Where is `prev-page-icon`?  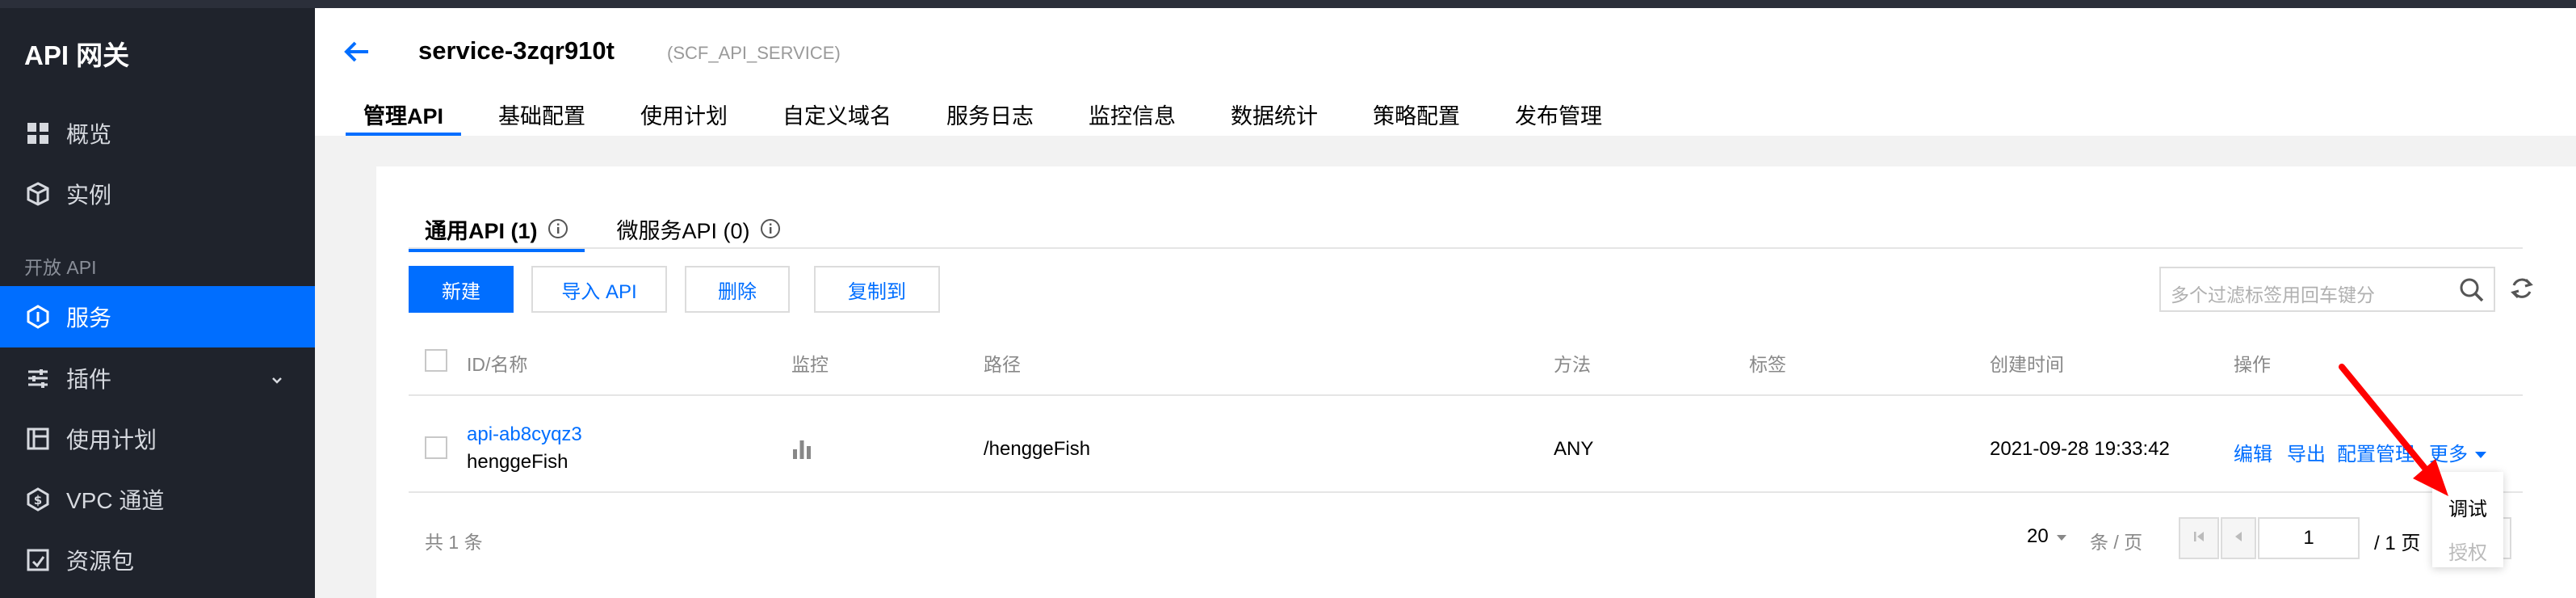
prev-page-icon is located at coordinates (2238, 538).